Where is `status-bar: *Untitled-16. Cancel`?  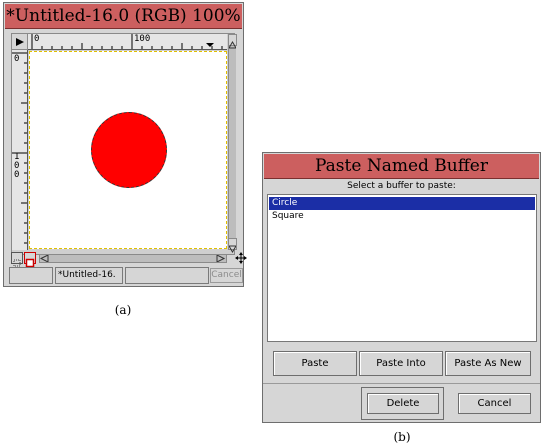
status-bar: *Untitled-16. Cancel is located at coordinates (126, 276).